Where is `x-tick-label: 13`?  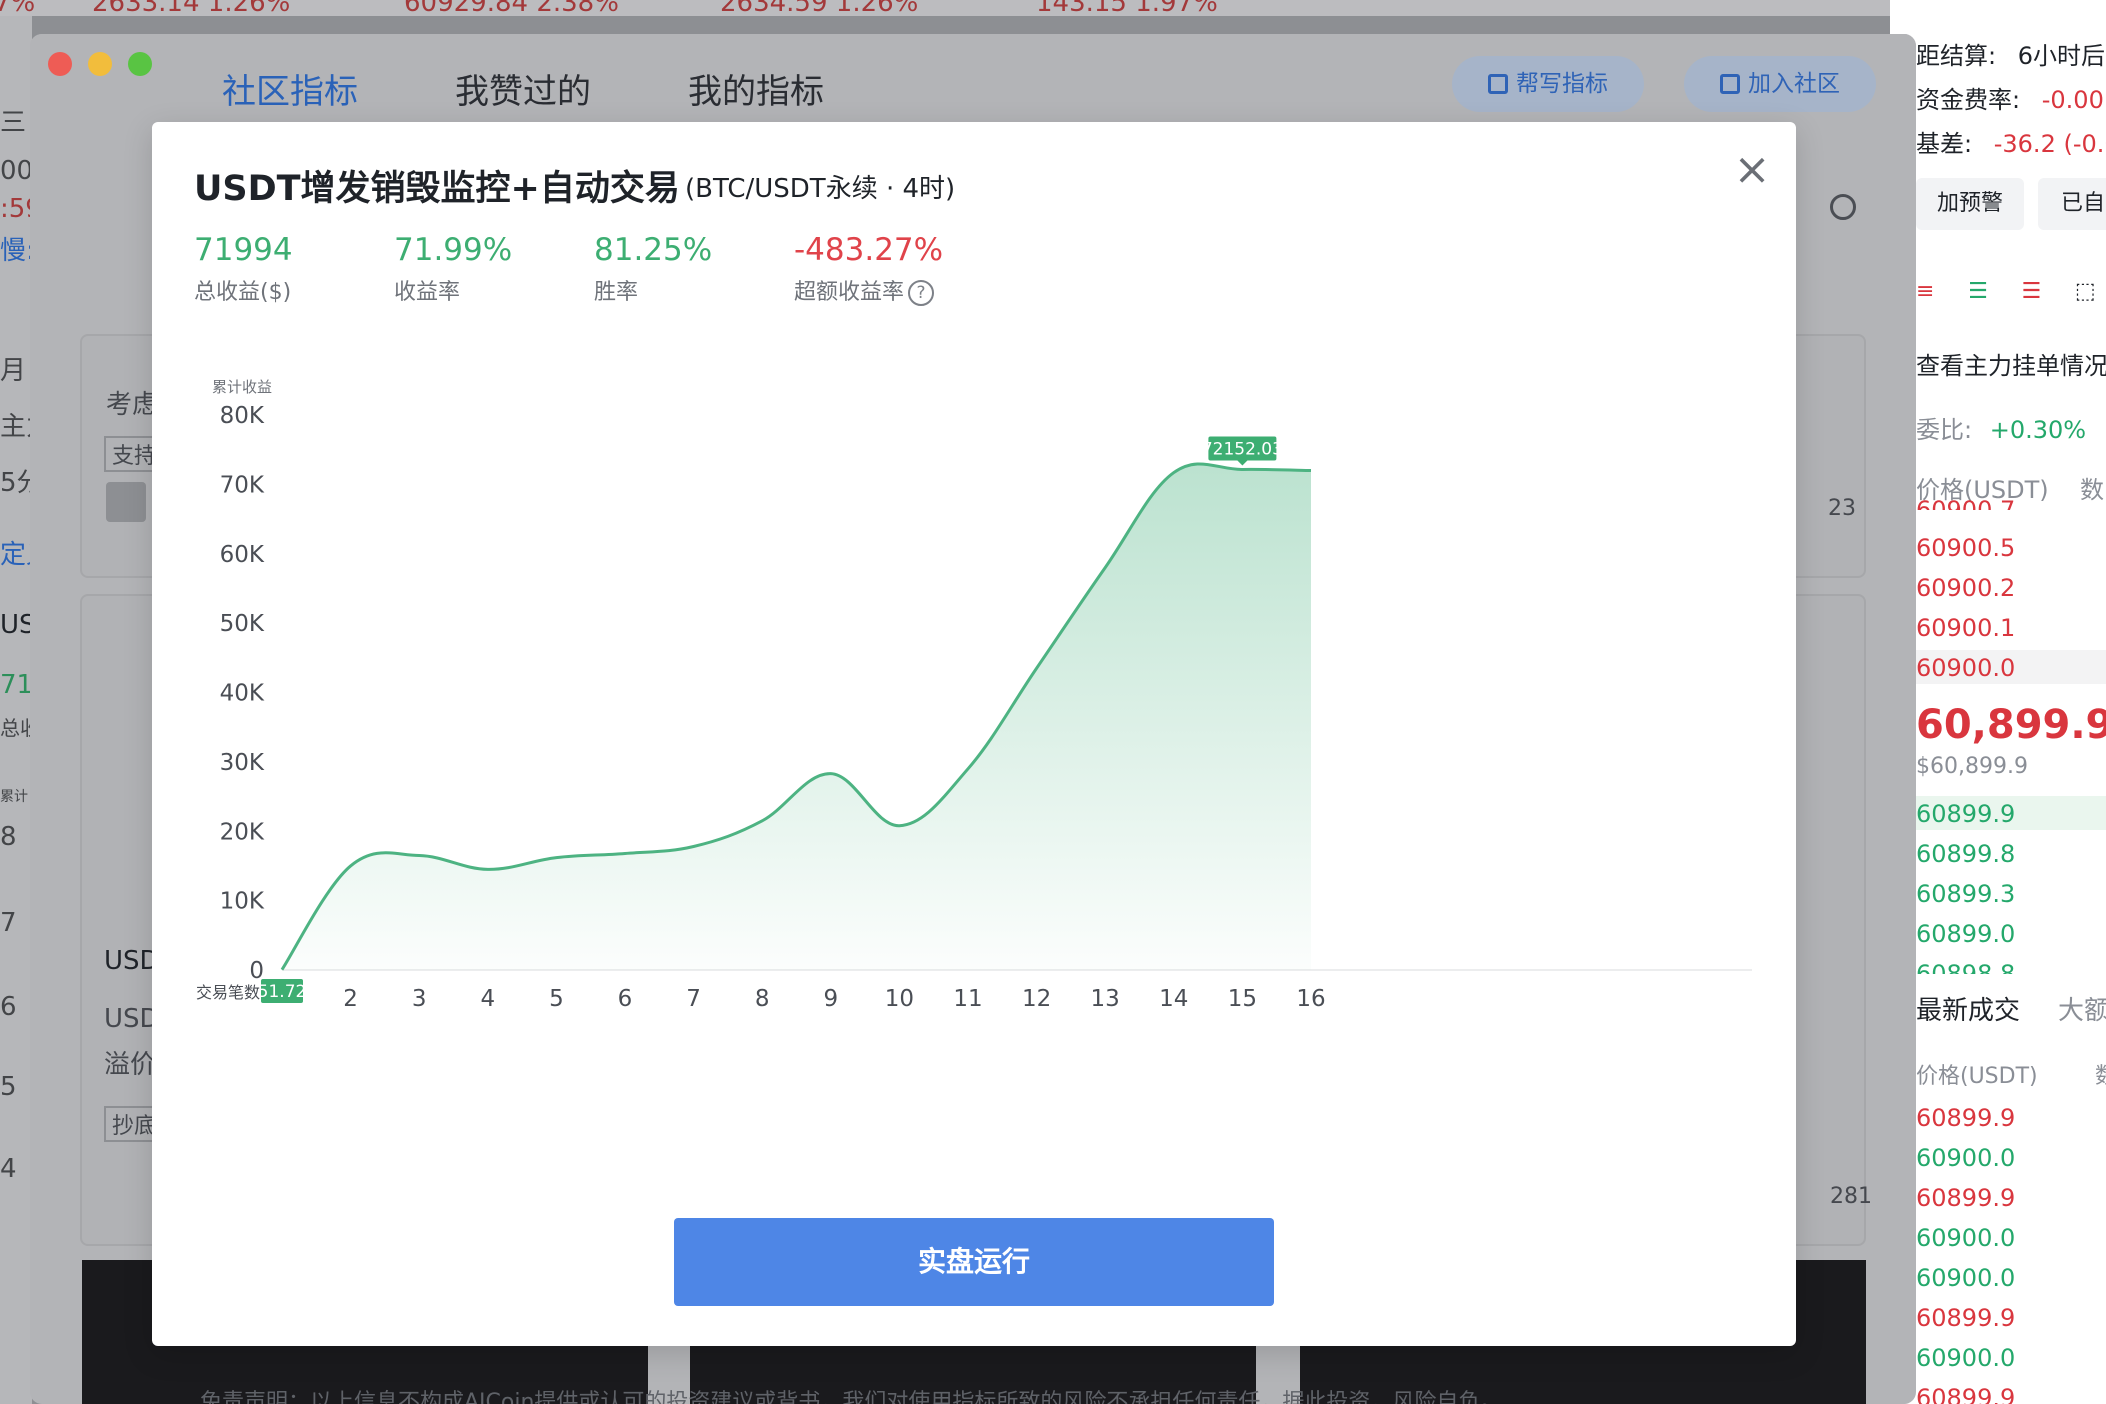
x-tick-label: 13 is located at coordinates (1105, 999).